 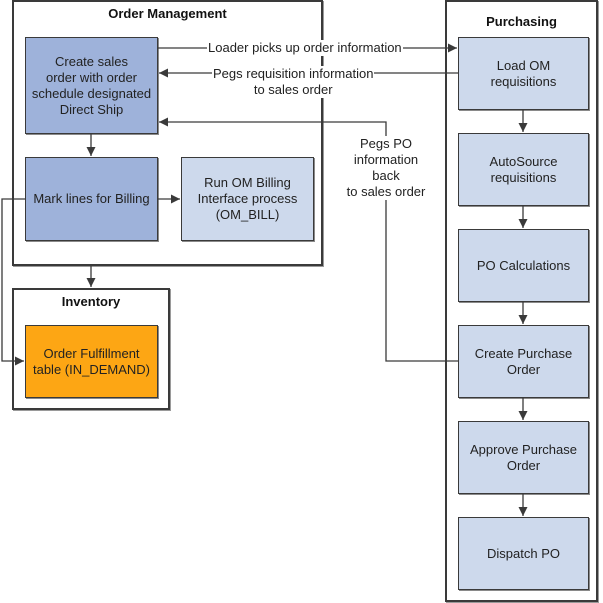 What do you see at coordinates (523, 361) in the screenshot?
I see `create-purchase-order-node: Create Purchase Order` at bounding box center [523, 361].